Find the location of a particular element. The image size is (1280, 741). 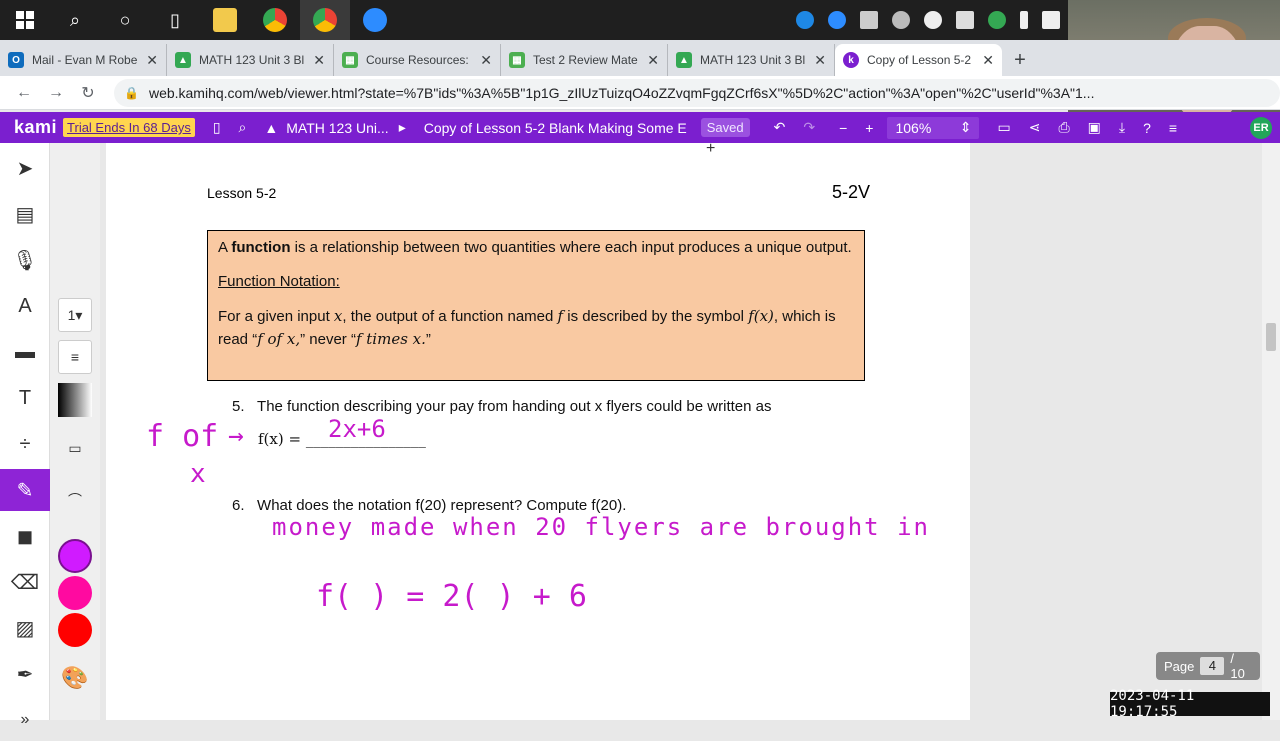

zoom-in-icon: + is located at coordinates (869, 128).